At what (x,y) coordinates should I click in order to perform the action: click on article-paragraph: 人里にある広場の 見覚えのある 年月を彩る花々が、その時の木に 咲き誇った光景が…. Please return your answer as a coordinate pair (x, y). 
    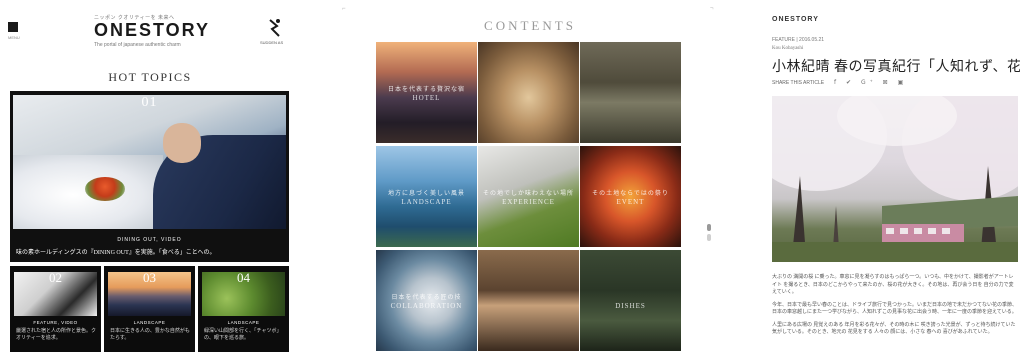
    Looking at the image, I should click on (894, 329).